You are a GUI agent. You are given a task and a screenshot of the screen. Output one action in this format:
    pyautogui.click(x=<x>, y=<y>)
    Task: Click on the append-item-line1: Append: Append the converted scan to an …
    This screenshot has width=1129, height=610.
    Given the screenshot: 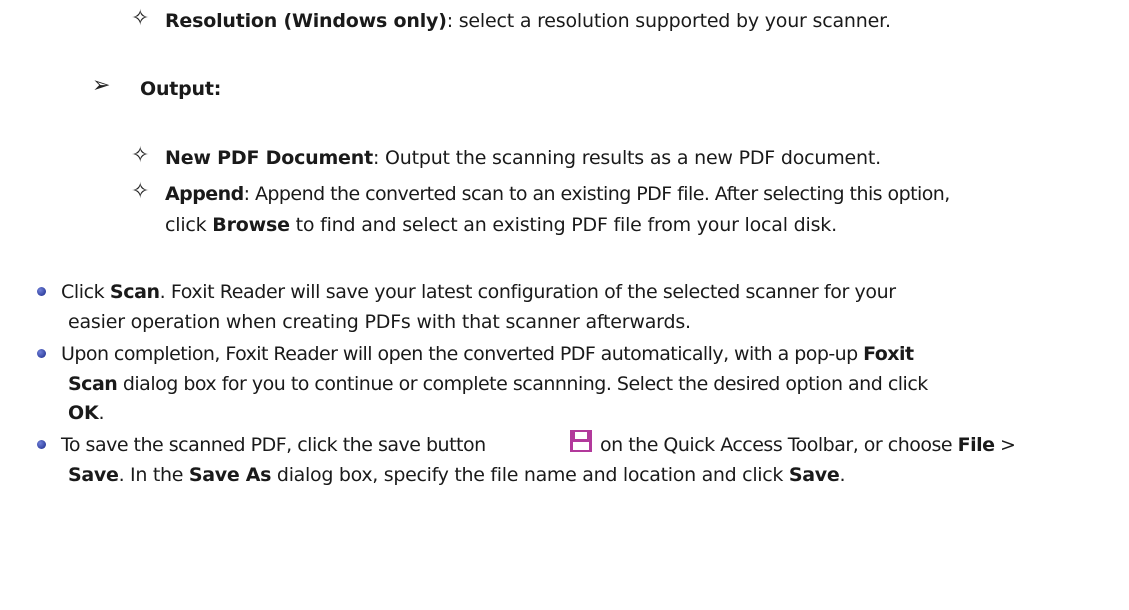 What is the action you would take?
    pyautogui.click(x=557, y=194)
    